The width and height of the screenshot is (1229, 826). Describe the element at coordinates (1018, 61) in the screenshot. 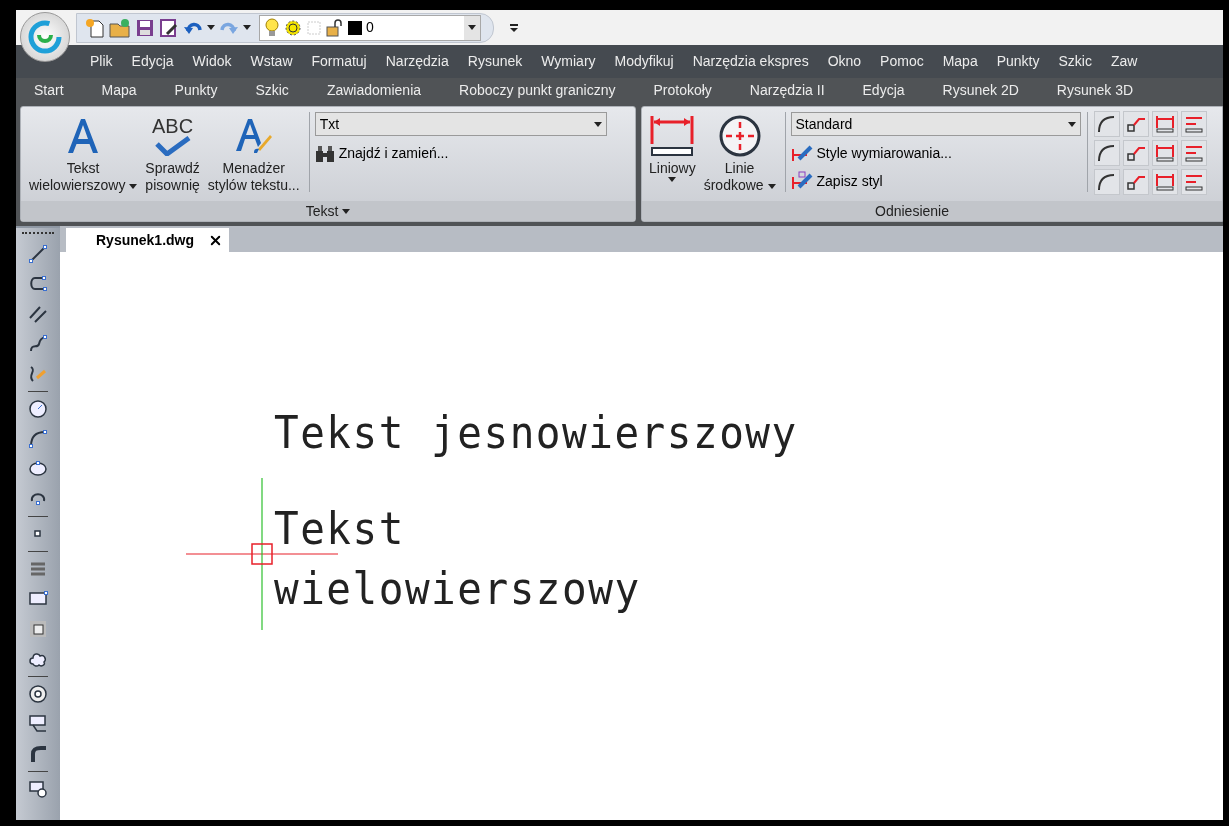

I see `menu-item: Punkty` at that location.